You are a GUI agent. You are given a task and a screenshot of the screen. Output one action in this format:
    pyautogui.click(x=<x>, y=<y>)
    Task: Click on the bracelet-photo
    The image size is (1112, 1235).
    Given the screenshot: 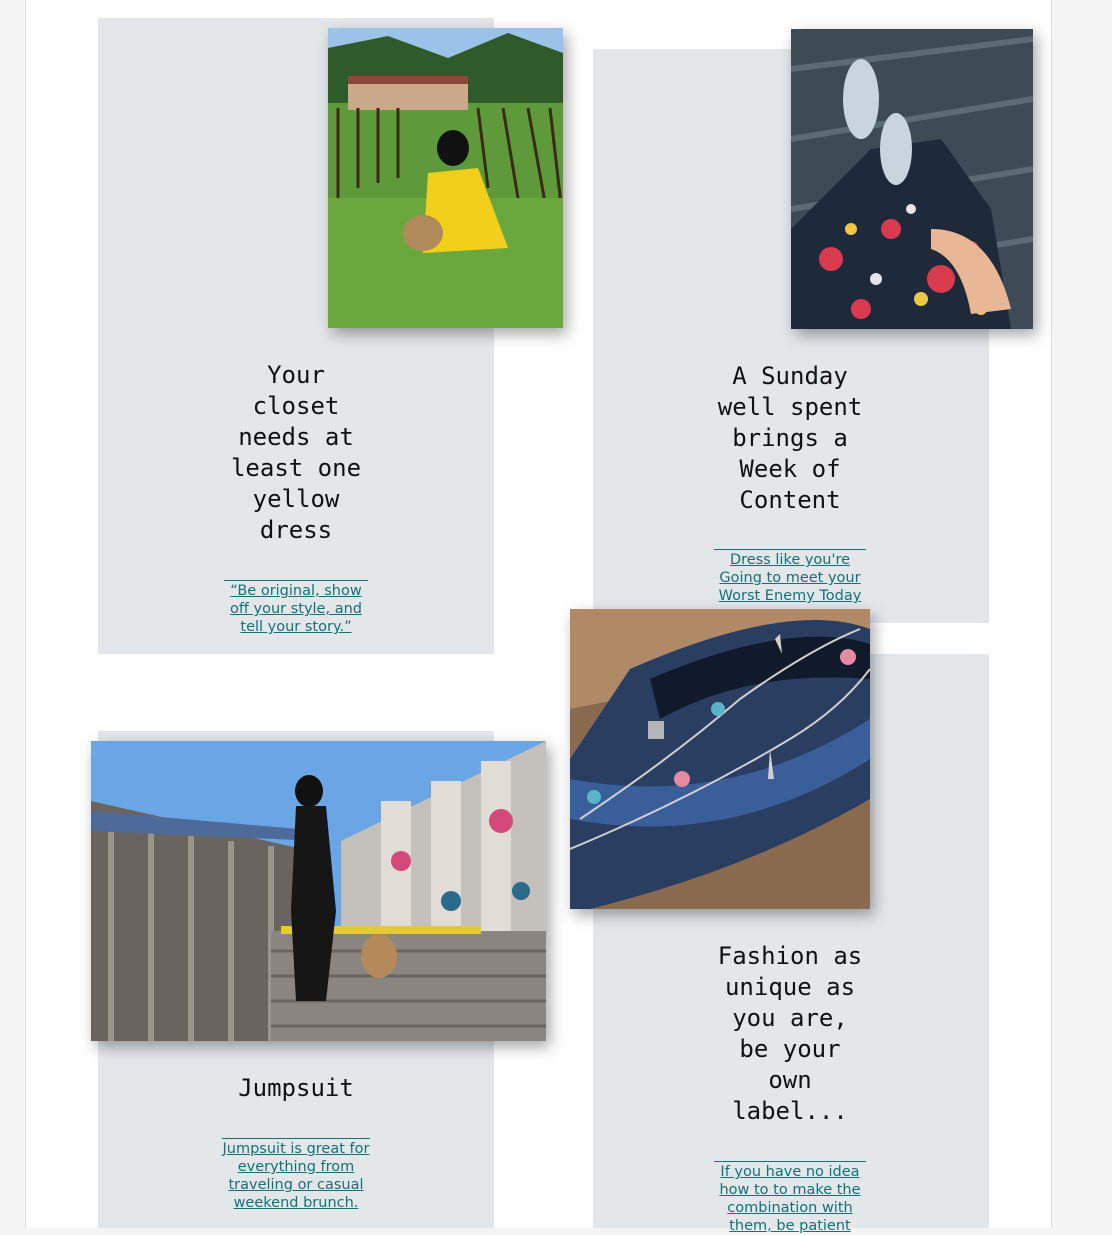 What is the action you would take?
    pyautogui.click(x=720, y=759)
    